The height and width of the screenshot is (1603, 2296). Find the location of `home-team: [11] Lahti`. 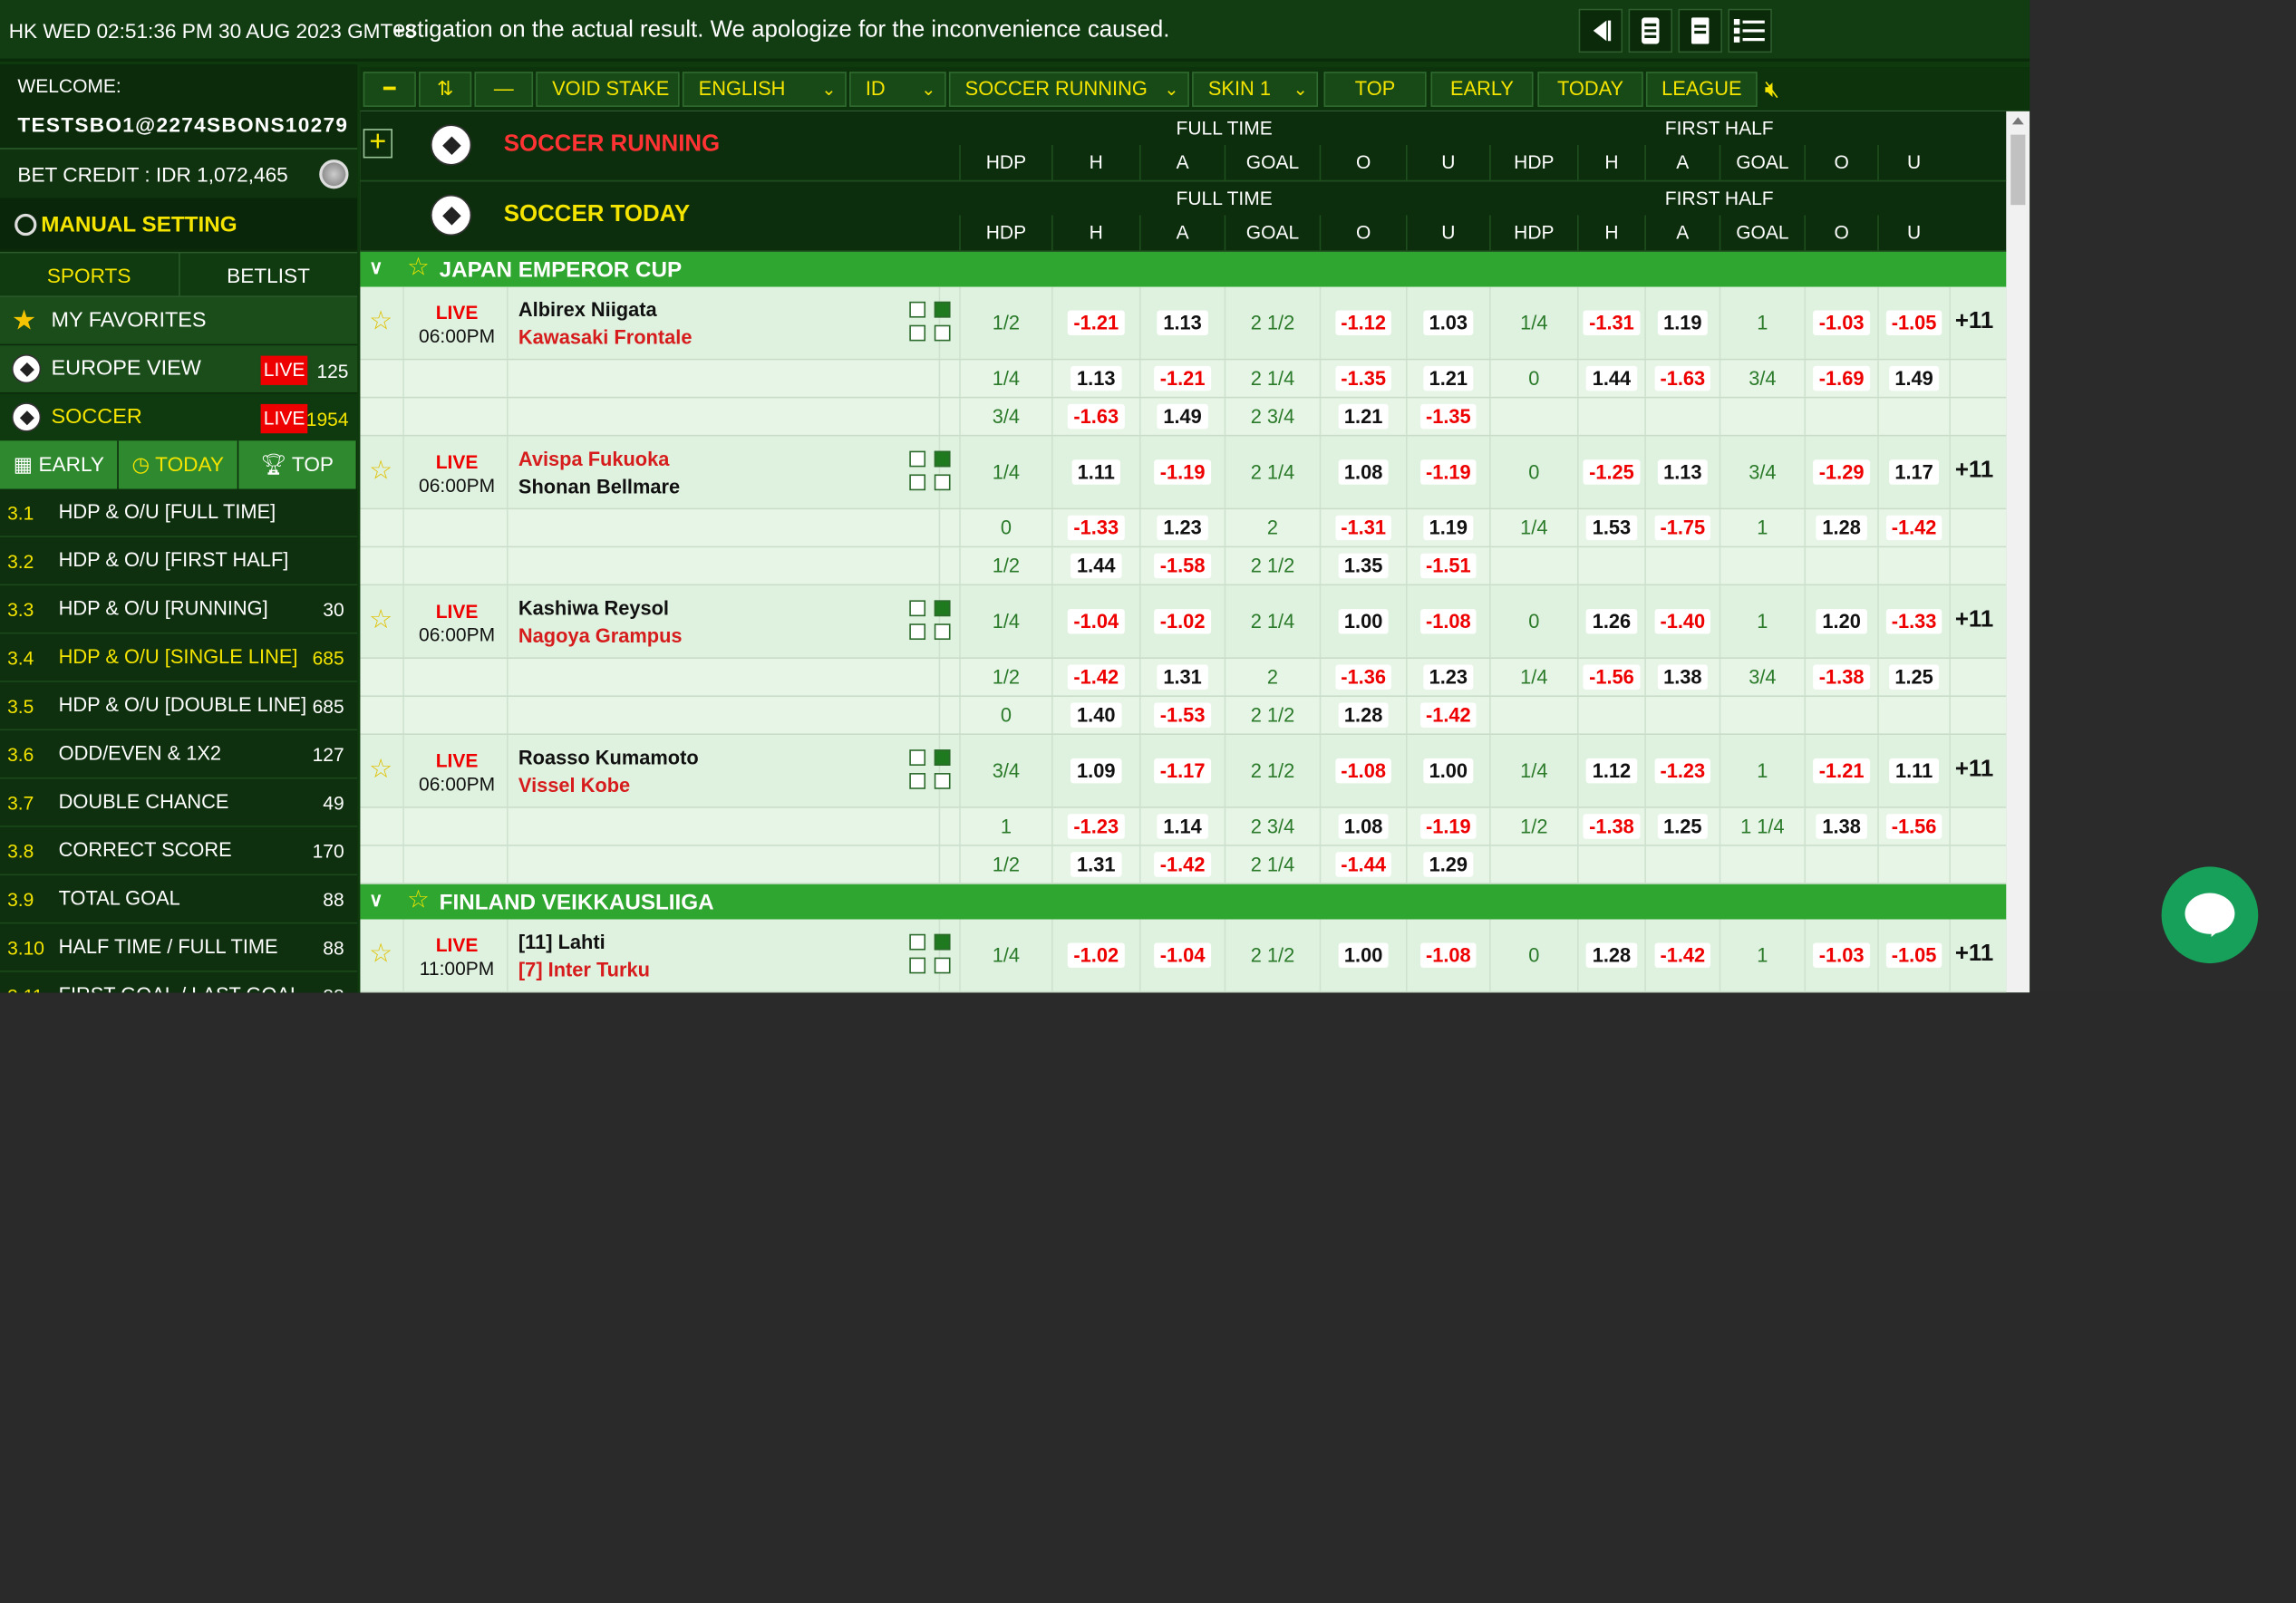

home-team: [11] Lahti is located at coordinates (561, 942).